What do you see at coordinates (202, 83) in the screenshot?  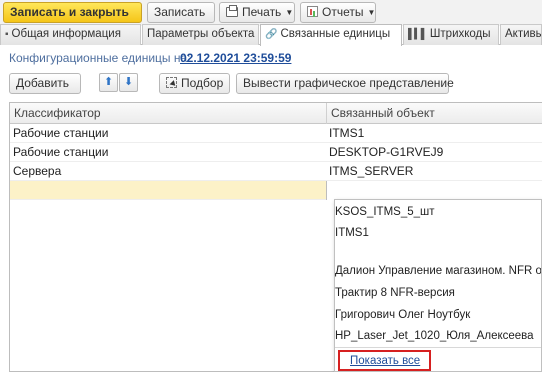 I see `select-label: Подбор` at bounding box center [202, 83].